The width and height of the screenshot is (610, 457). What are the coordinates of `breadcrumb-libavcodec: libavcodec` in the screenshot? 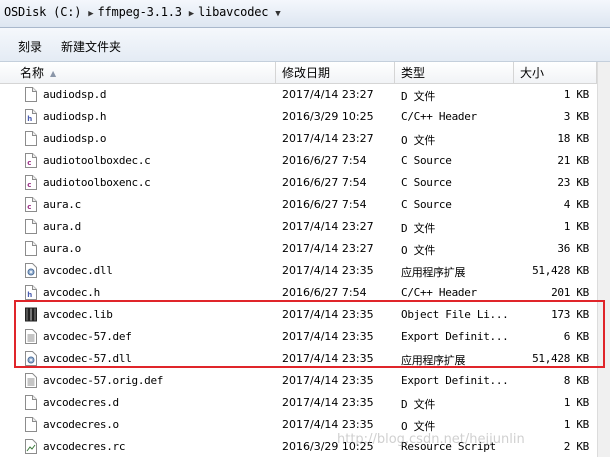 It's located at (233, 12).